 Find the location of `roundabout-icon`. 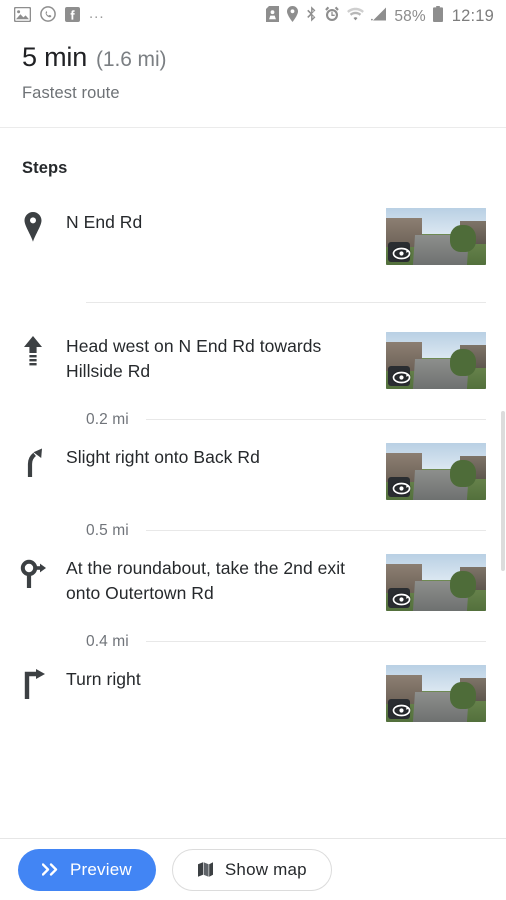

roundabout-icon is located at coordinates (33, 571).